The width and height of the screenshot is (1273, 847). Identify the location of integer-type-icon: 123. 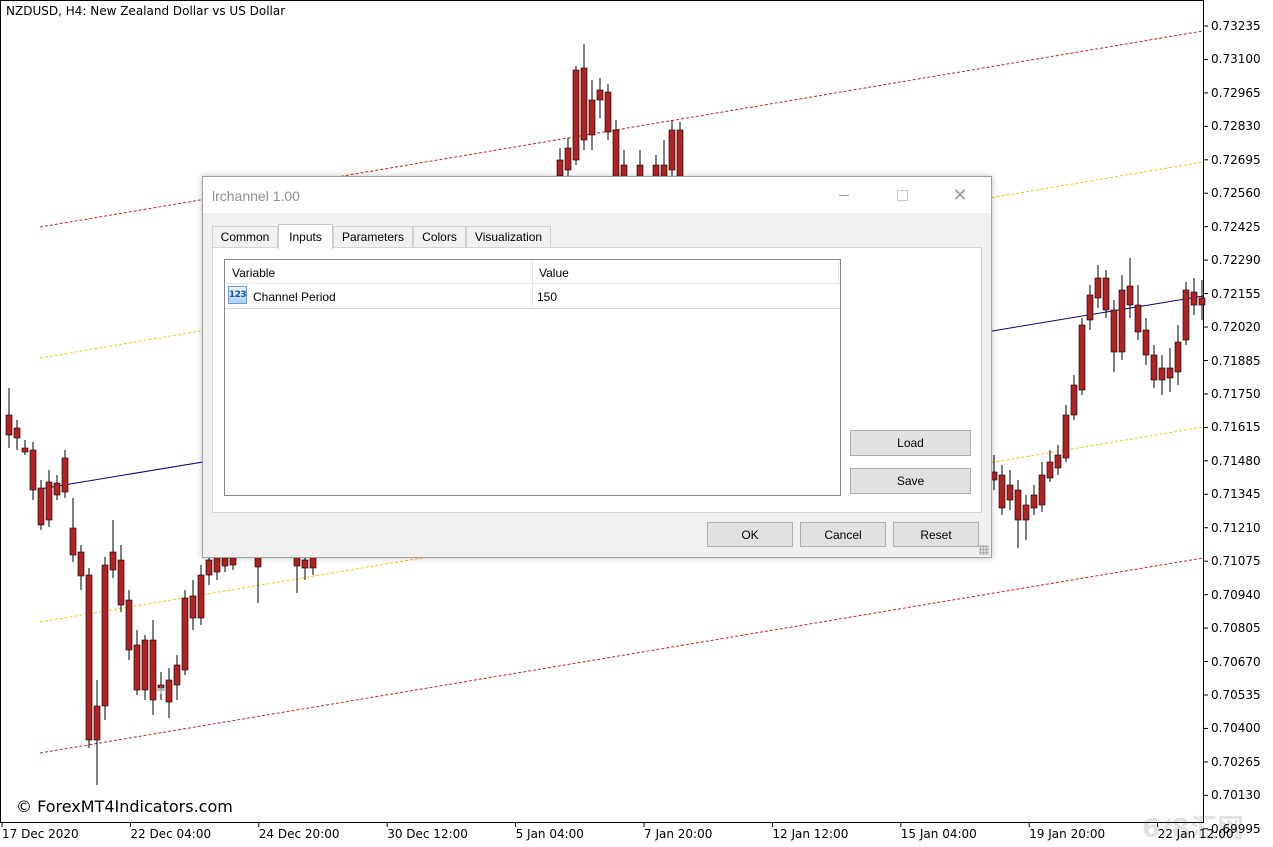
(237, 295).